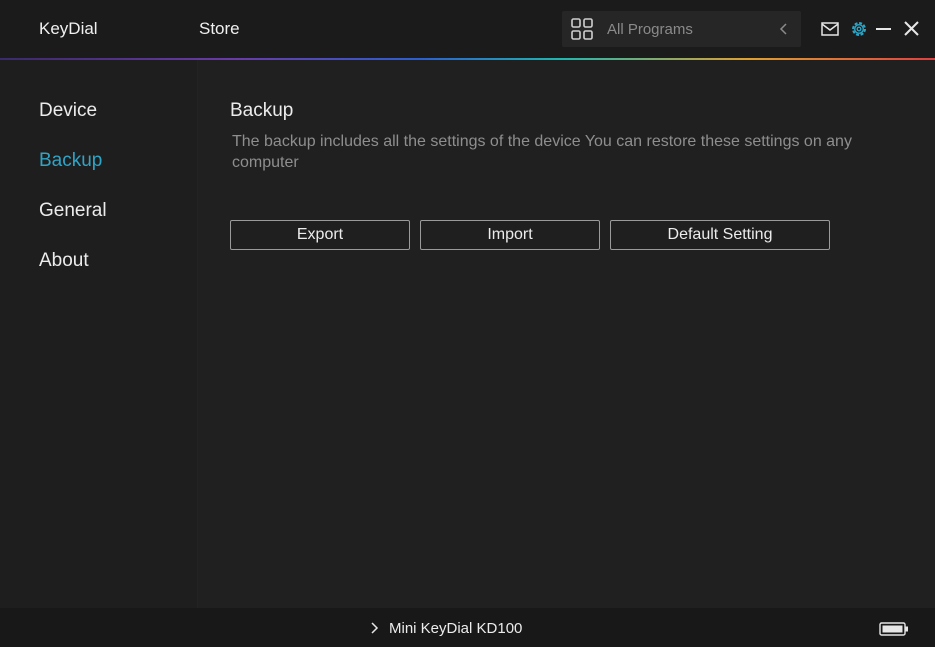 This screenshot has height=647, width=935. Describe the element at coordinates (650, 29) in the screenshot. I see `program-select-label: All Programs` at that location.